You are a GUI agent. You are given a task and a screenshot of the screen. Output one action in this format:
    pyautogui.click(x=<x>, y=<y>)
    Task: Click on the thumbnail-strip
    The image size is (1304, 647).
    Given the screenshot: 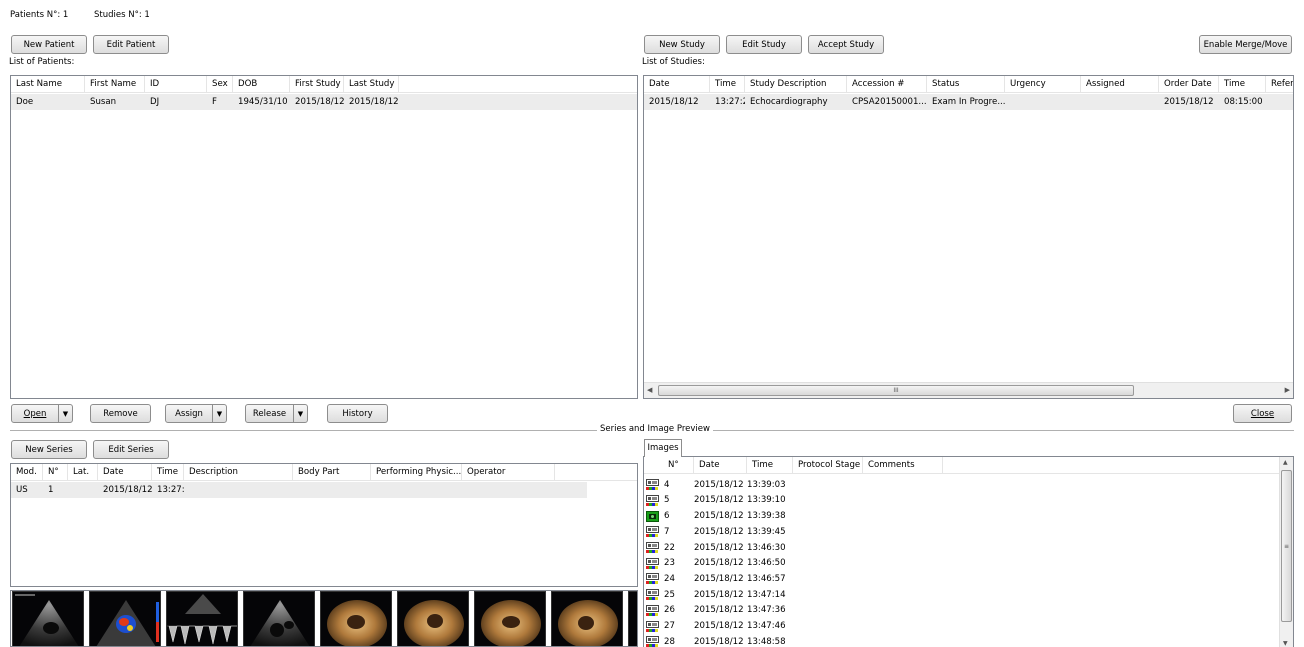 What is the action you would take?
    pyautogui.click(x=324, y=618)
    